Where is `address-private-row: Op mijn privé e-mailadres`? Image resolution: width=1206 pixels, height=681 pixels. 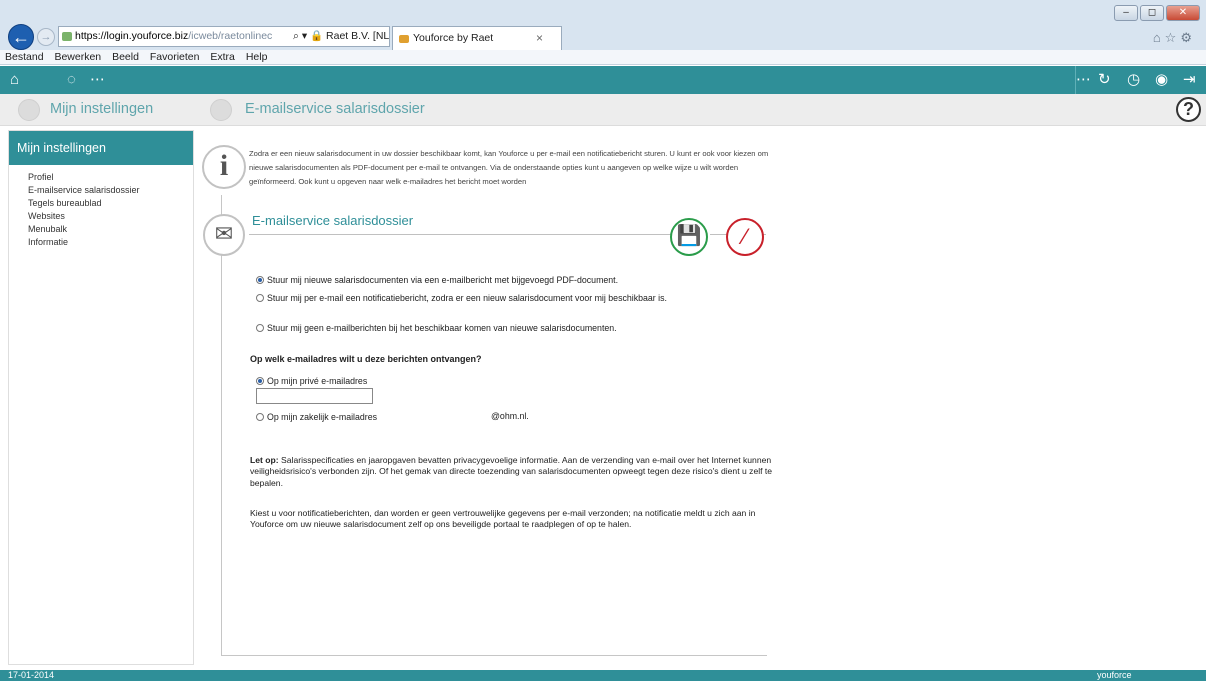 address-private-row: Op mijn privé e-mailadres is located at coordinates (311, 381).